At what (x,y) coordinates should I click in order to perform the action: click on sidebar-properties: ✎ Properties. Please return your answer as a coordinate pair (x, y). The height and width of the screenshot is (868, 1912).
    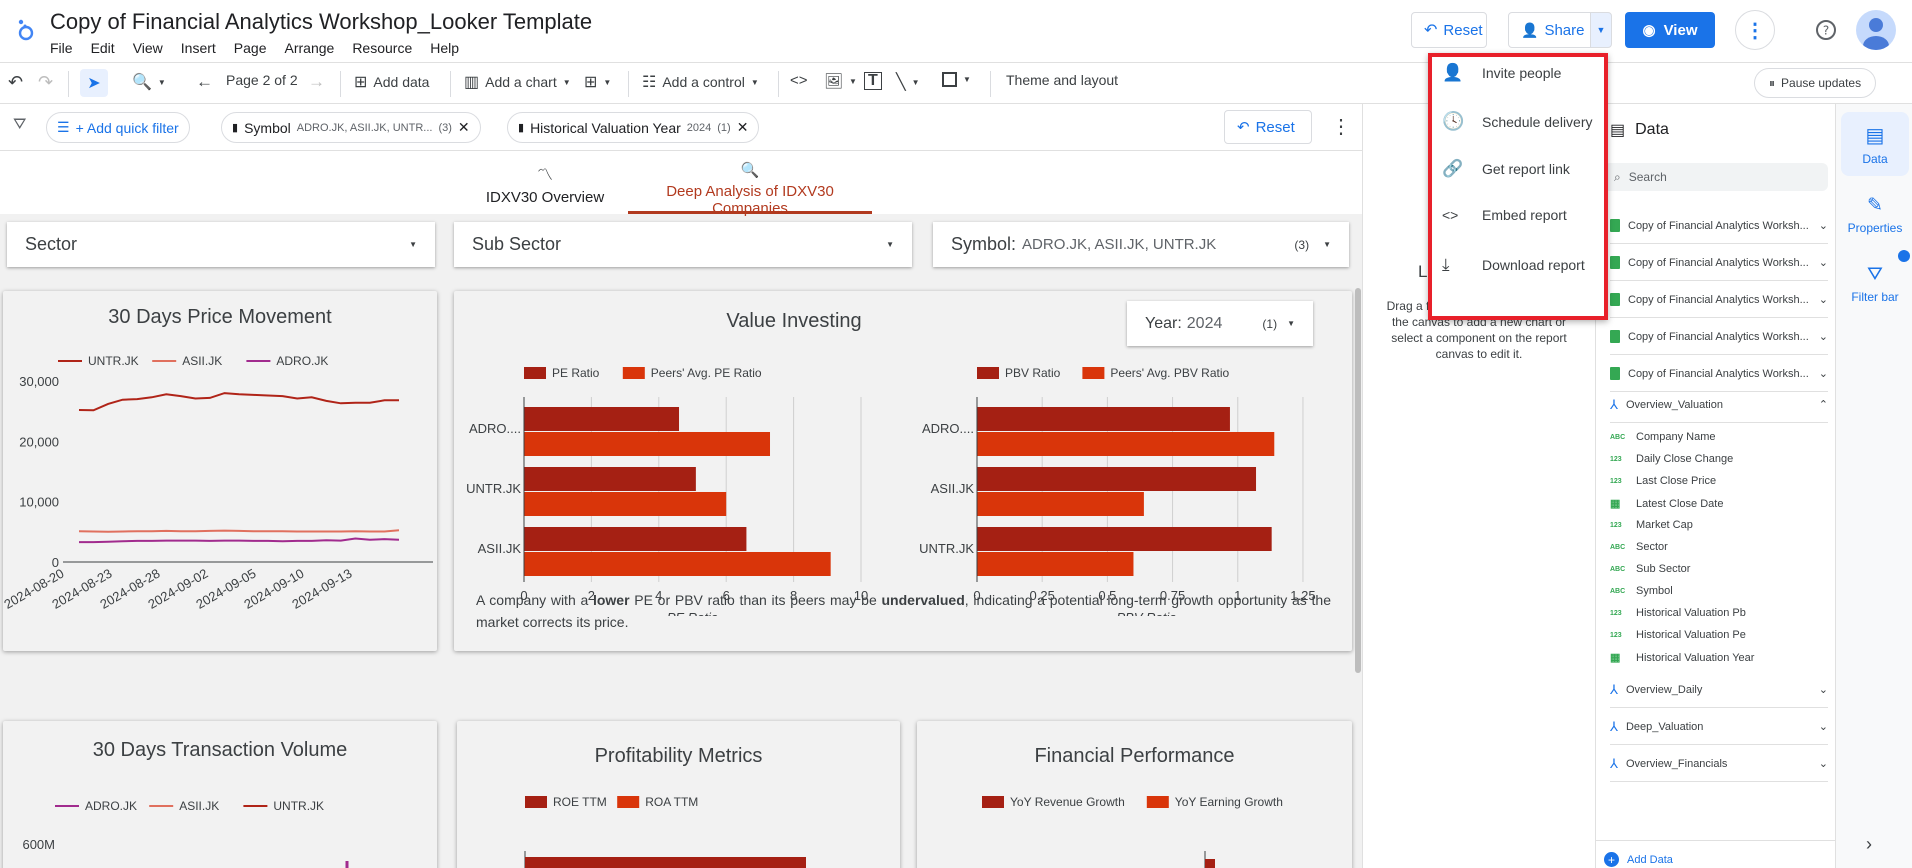
    Looking at the image, I should click on (1875, 214).